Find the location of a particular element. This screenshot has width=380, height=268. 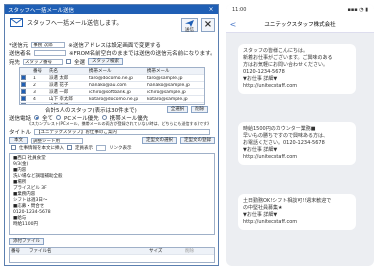

message-line: ▼お仕事 詳細▼ is located at coordinates (260, 215).